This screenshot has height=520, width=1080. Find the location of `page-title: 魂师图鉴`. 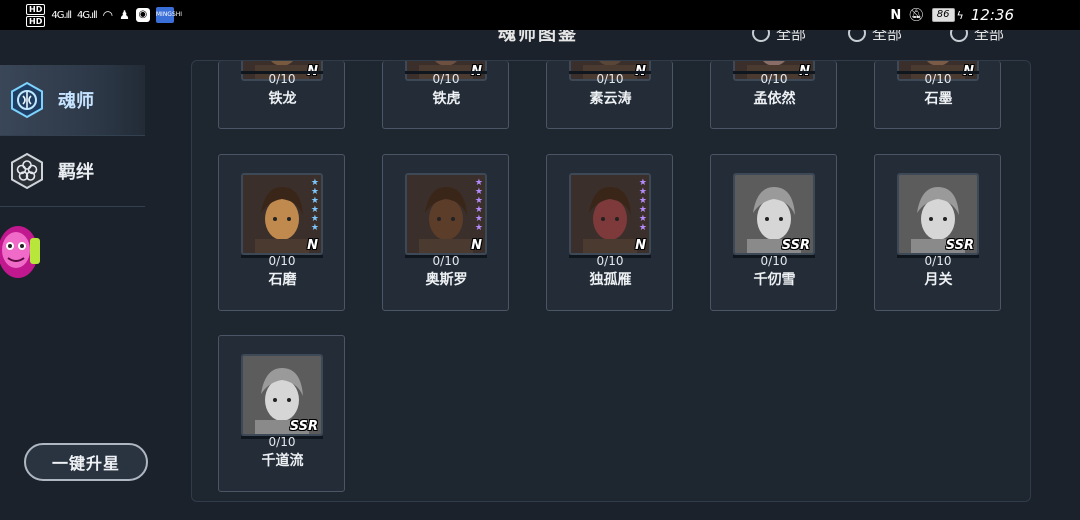

page-title: 魂师图鉴 is located at coordinates (538, 36).